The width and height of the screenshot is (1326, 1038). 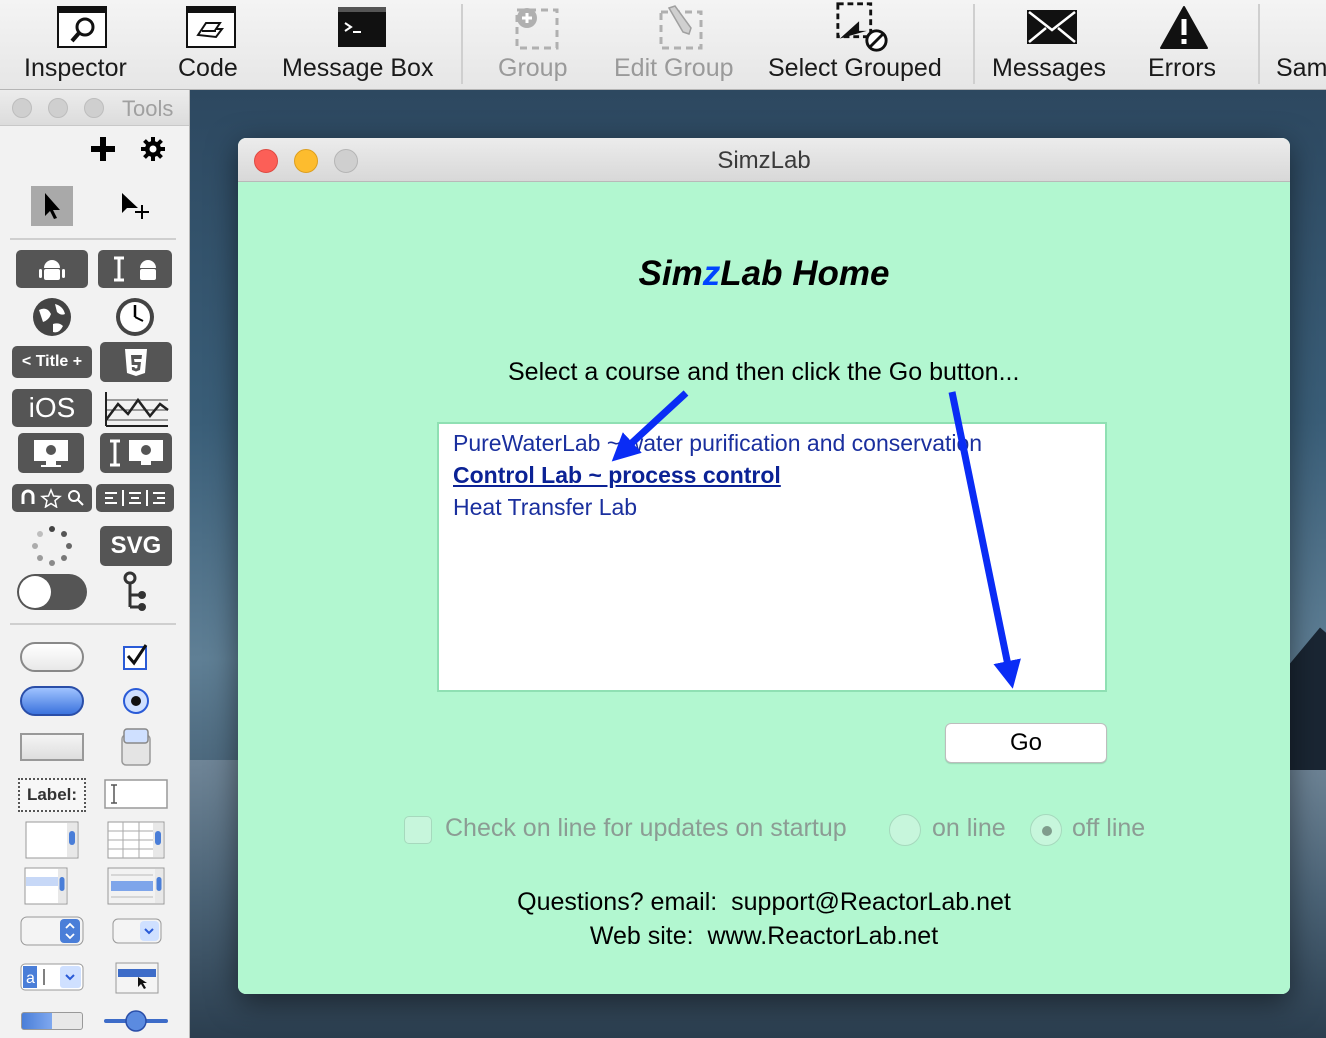 I want to click on svg-tool: SVG, so click(x=136, y=546).